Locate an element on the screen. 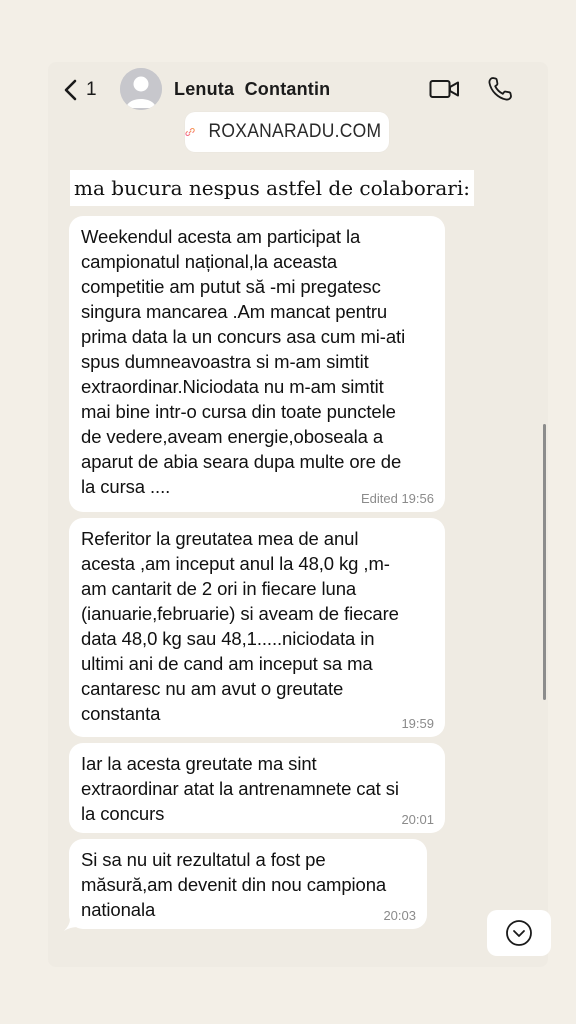 This screenshot has height=1024, width=576. video-camera-icon is located at coordinates (445, 89).